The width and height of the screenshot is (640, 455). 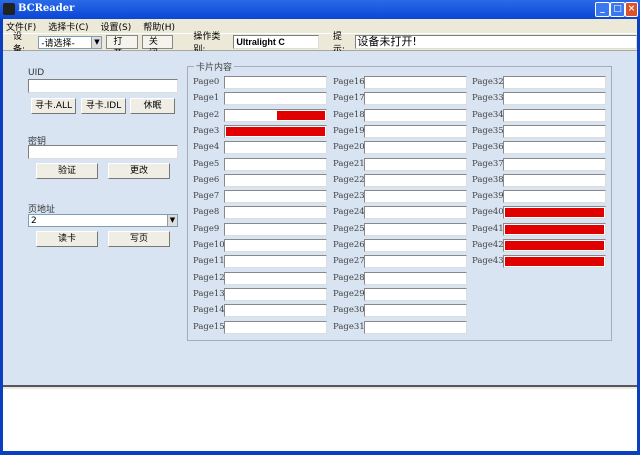 I want to click on page-label: Page3, so click(x=206, y=130).